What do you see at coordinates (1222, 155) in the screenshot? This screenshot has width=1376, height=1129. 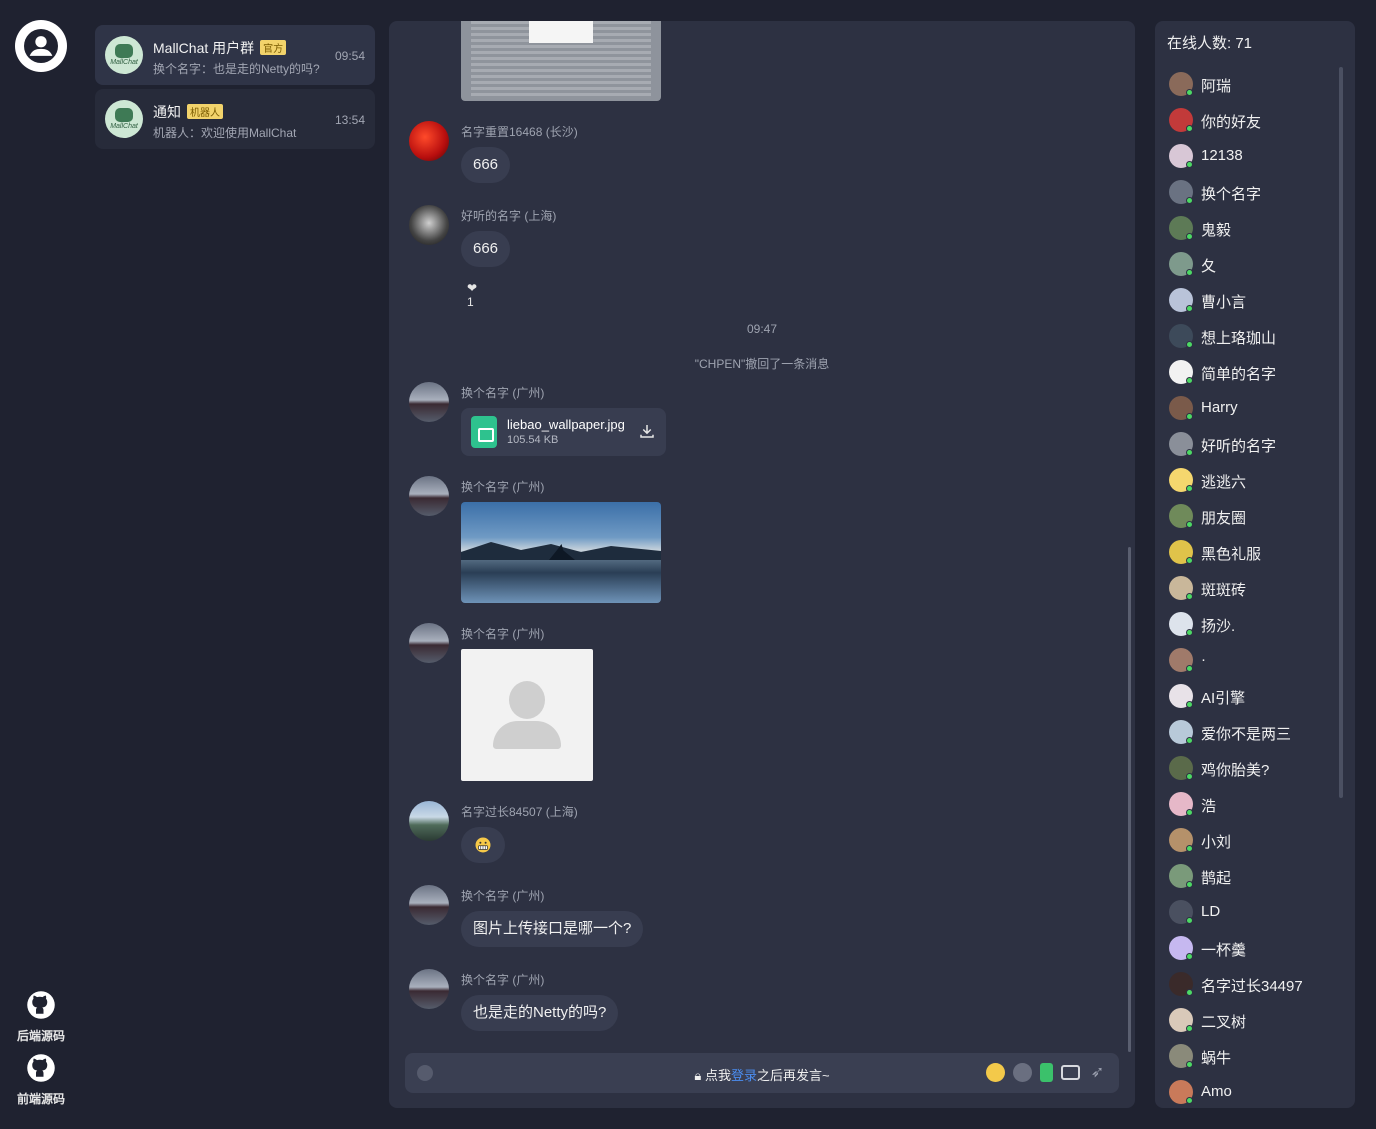 I see `user-name: 12138` at bounding box center [1222, 155].